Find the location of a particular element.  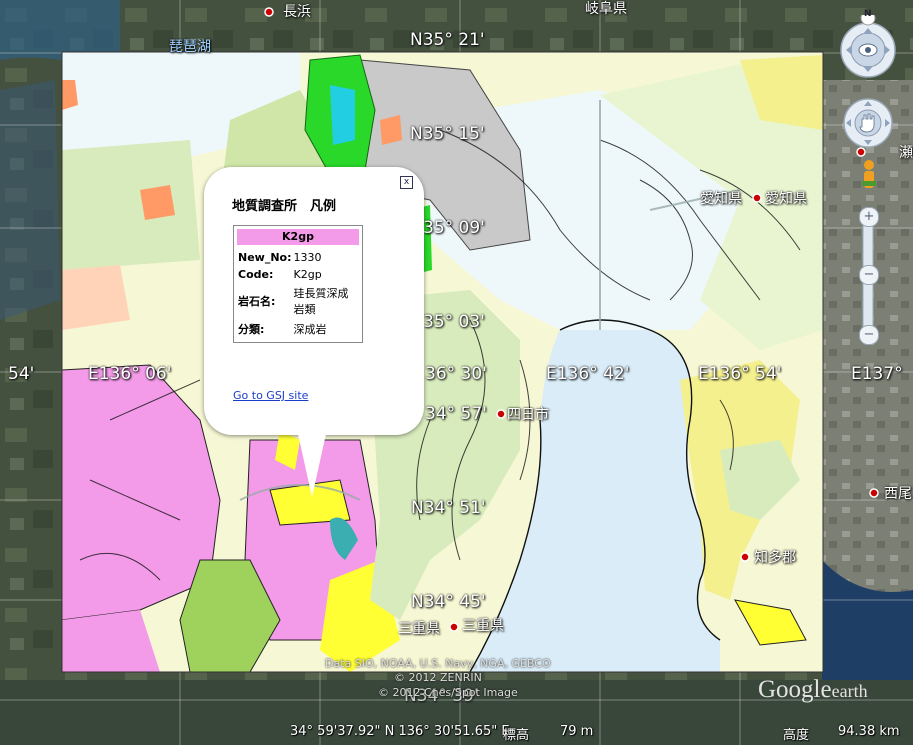

altitude-label: 高度 is located at coordinates (796, 735).